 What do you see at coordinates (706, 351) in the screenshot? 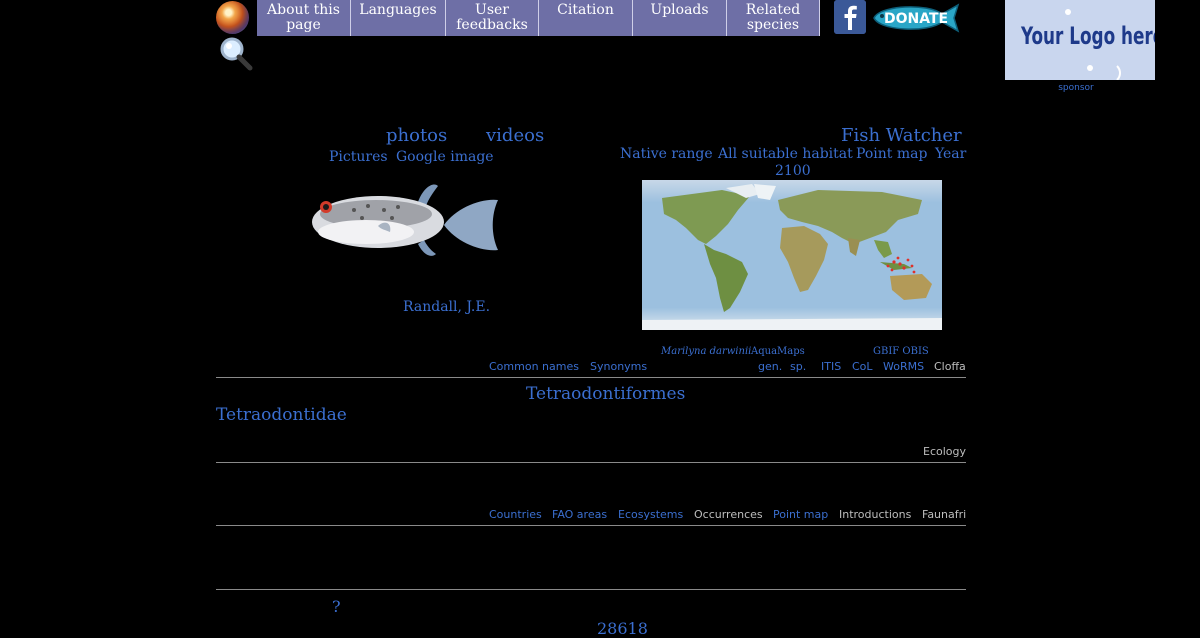
I see `aquamaps-species-name: Marilyna darwinii` at bounding box center [706, 351].